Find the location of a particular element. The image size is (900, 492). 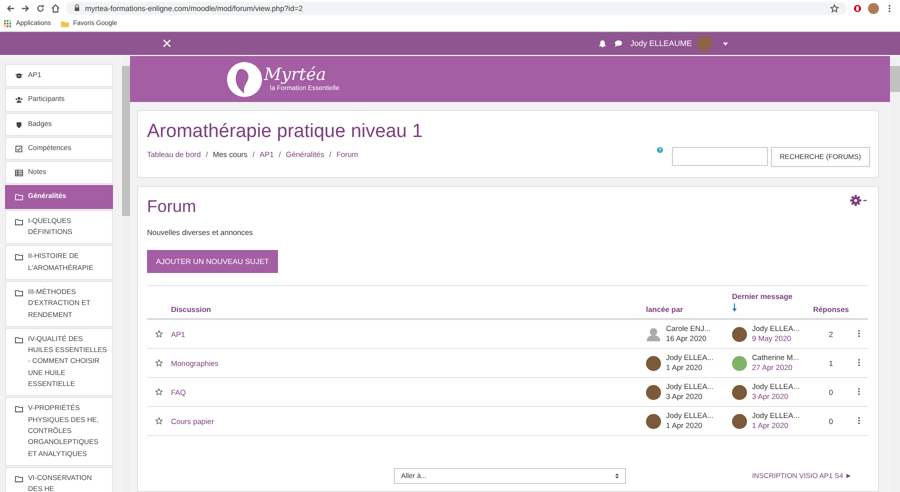

checkbox-icon is located at coordinates (19, 148).